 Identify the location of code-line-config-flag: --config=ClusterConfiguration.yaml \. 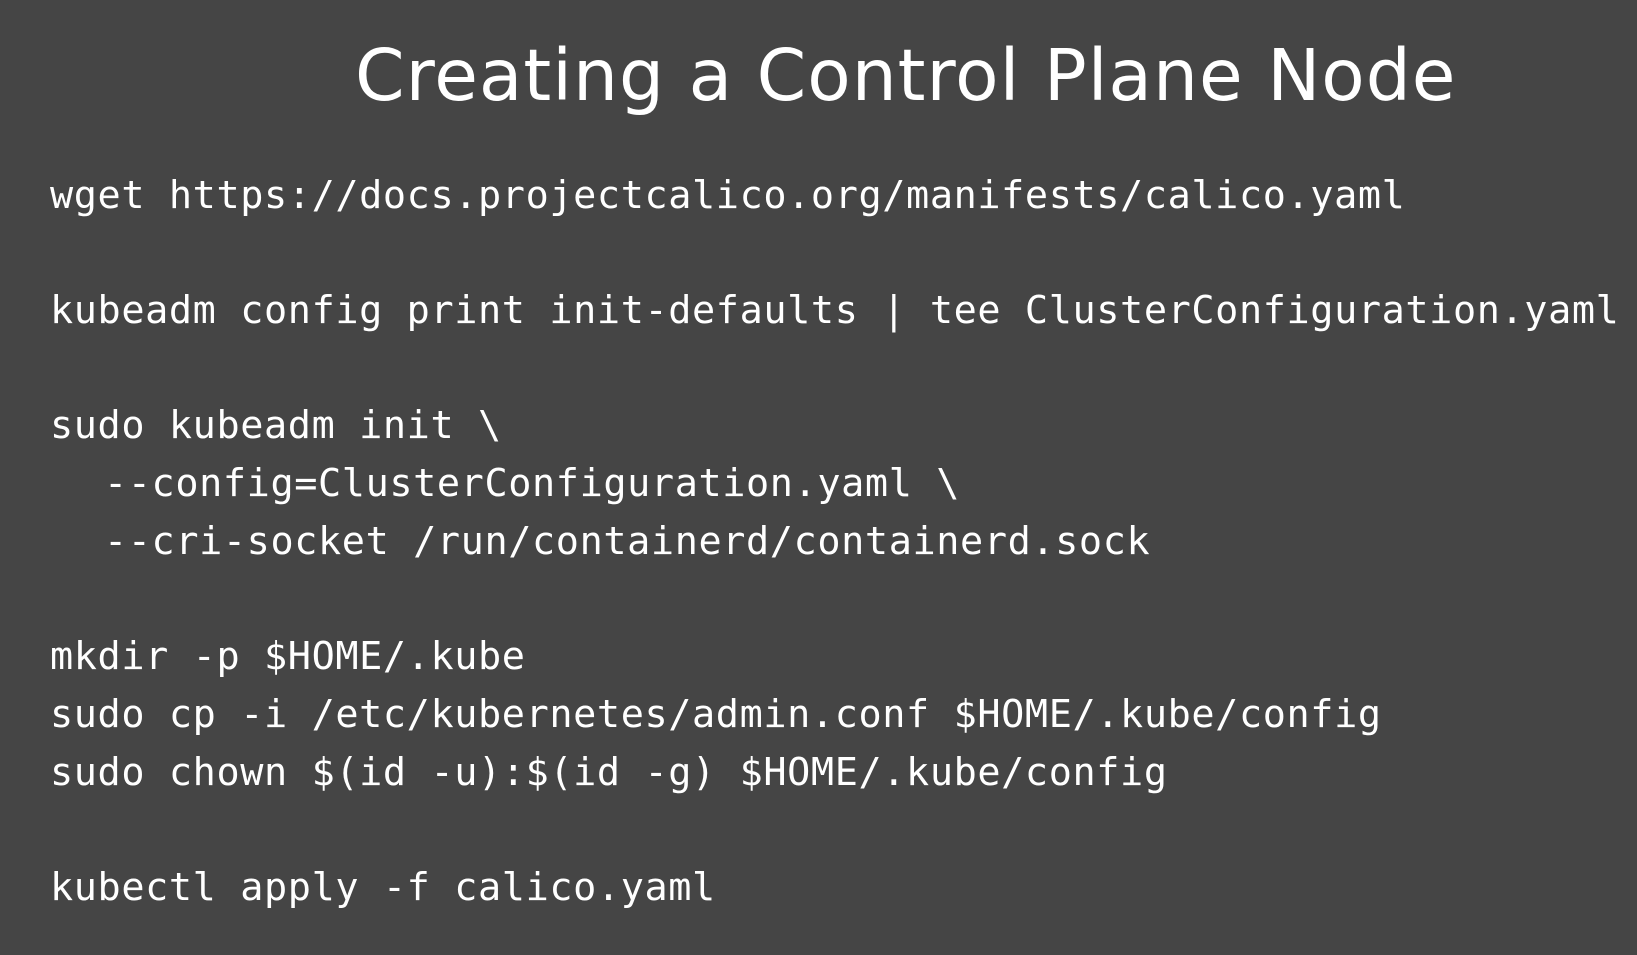
(532, 483).